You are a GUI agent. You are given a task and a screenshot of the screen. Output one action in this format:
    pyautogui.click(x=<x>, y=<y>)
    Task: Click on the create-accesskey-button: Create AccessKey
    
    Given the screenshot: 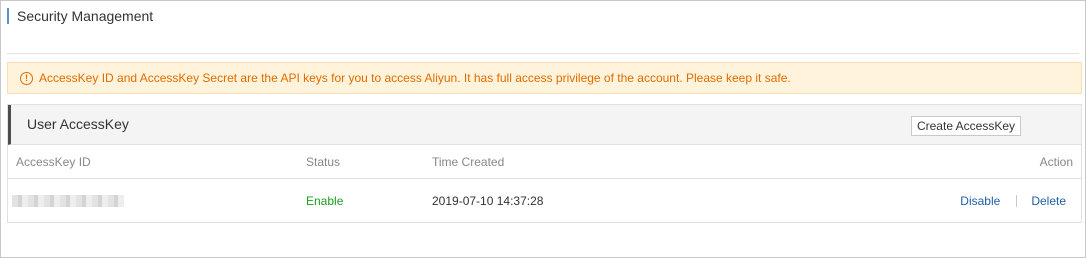 What is the action you would take?
    pyautogui.click(x=966, y=126)
    